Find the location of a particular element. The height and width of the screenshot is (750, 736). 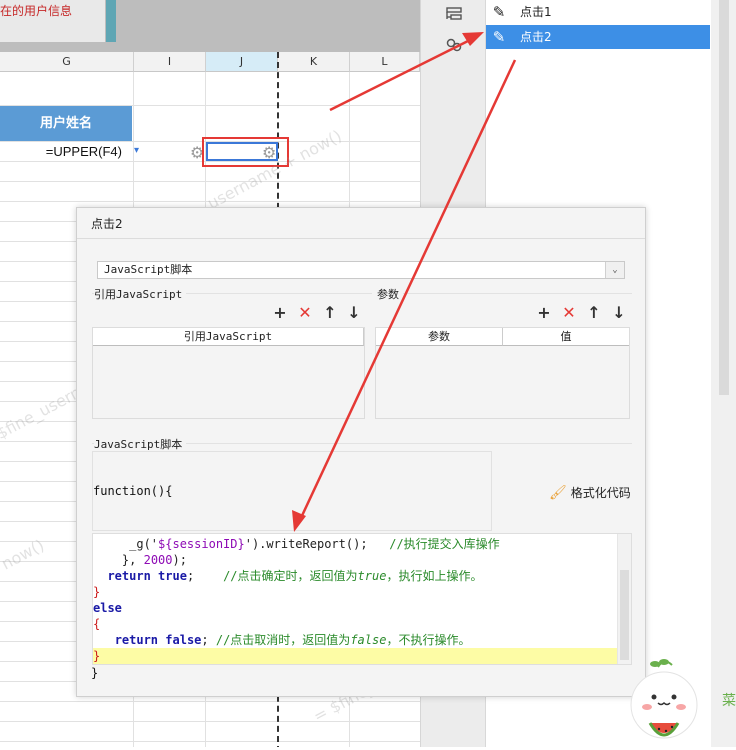

formula-cell: =UPPER(F4) is located at coordinates (66, 151).